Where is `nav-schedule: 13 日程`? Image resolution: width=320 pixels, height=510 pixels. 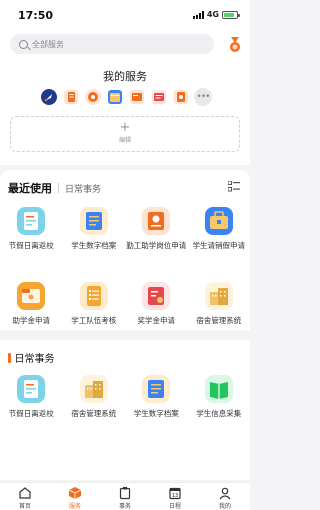
nav-schedule: 13 日程 is located at coordinates (175, 496).